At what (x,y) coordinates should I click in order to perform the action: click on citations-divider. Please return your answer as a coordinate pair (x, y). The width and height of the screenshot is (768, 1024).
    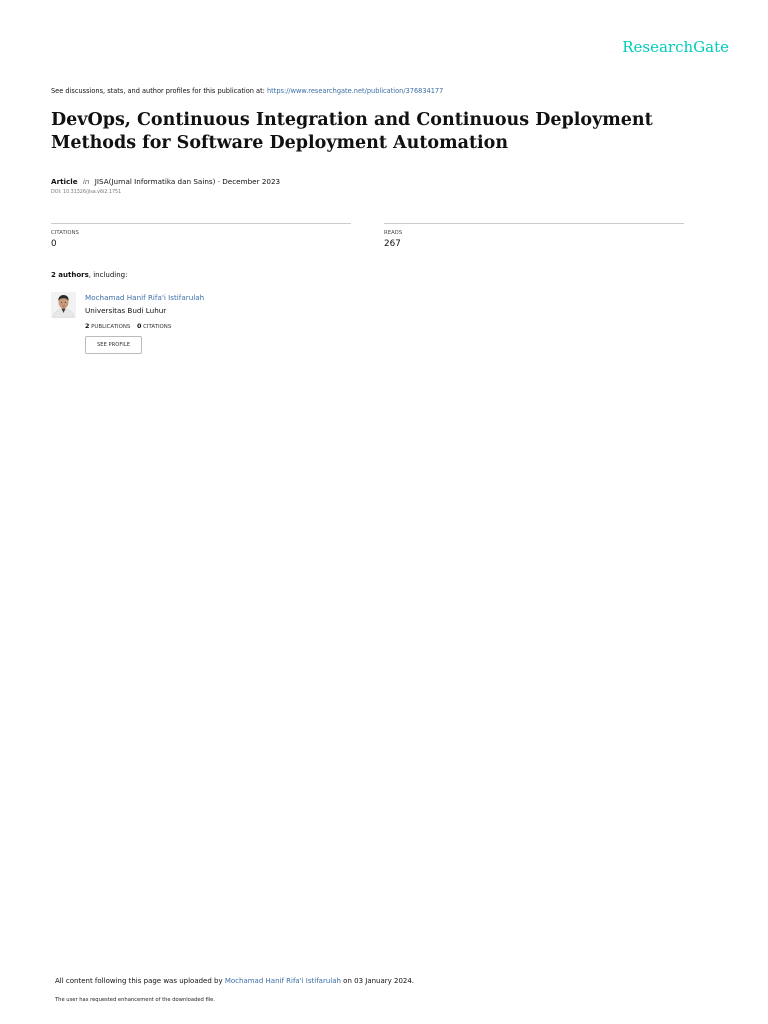
    Looking at the image, I should click on (201, 223).